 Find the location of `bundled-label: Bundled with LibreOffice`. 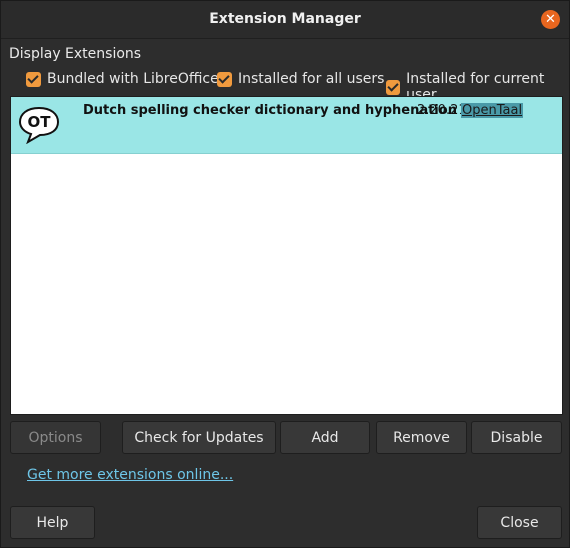

bundled-label: Bundled with LibreOffice is located at coordinates (133, 79).